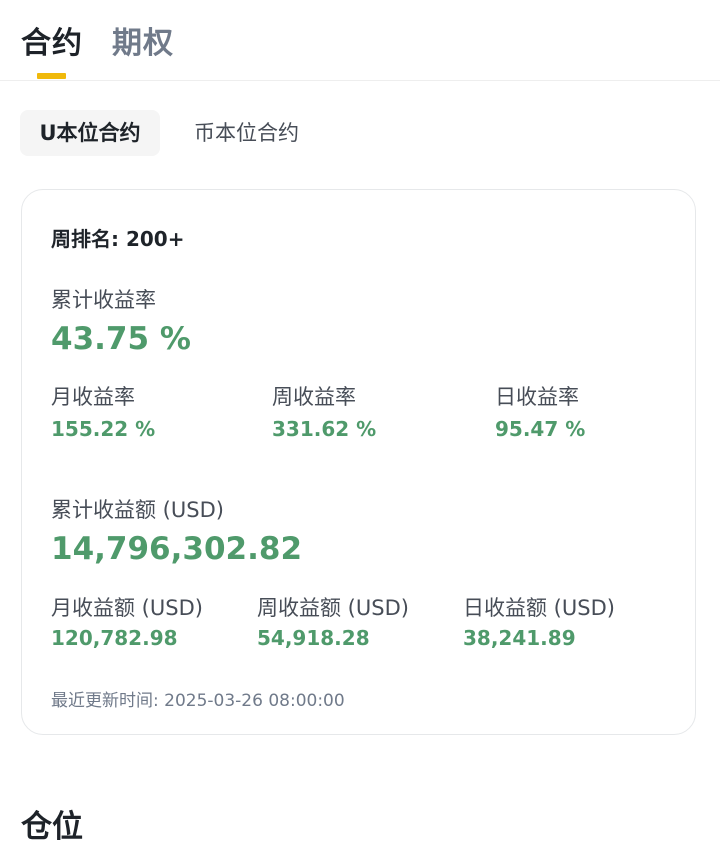  I want to click on daily-roi-label: 日收益率, so click(537, 397).